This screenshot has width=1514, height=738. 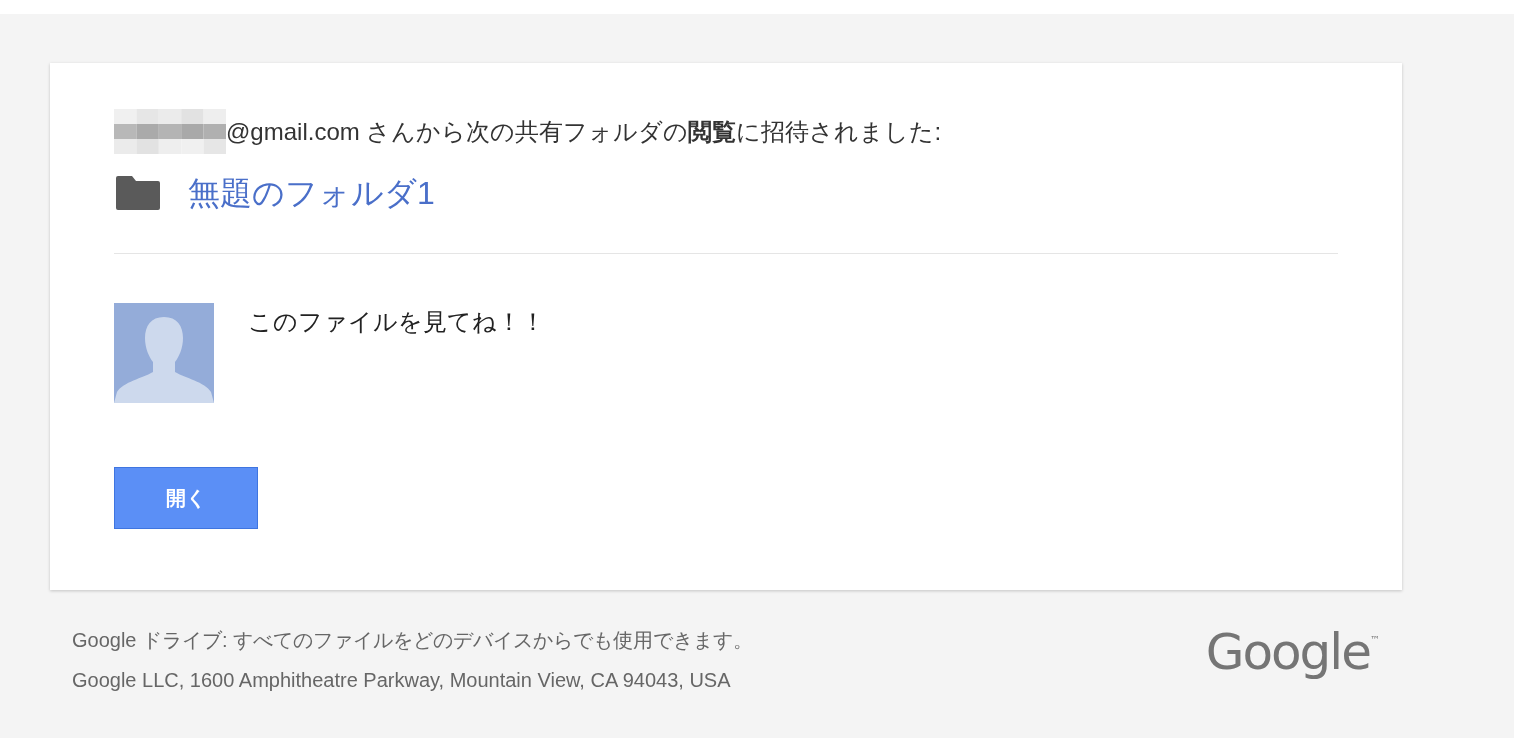 I want to click on folder-icon, so click(x=138, y=193).